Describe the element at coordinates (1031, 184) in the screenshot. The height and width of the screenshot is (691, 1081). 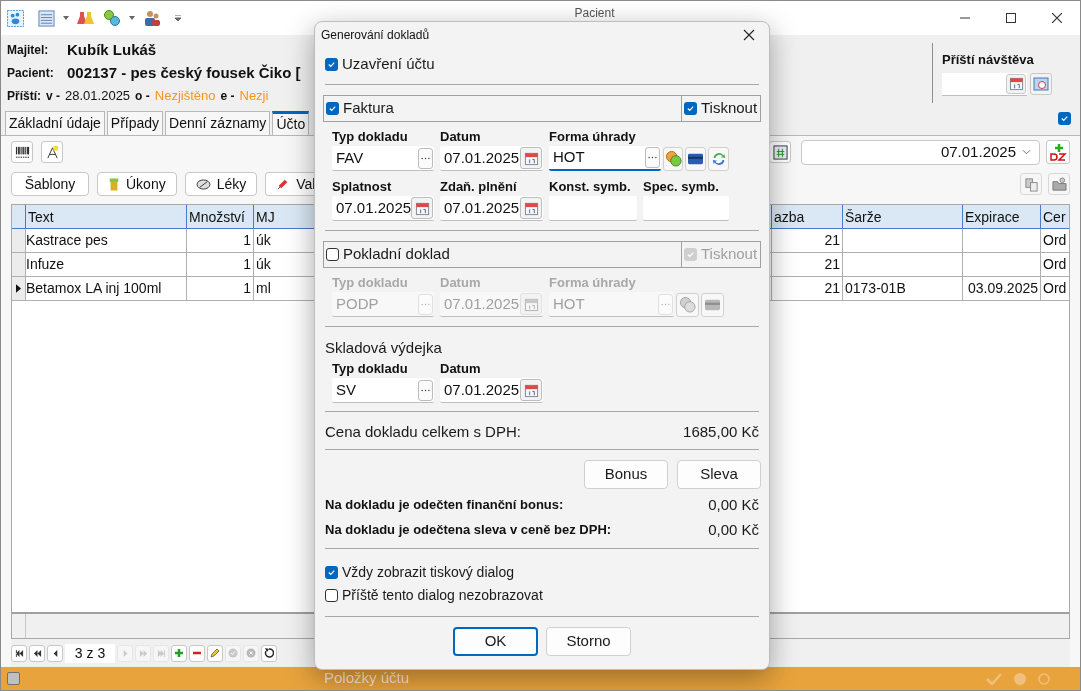
I see `copy-button` at that location.